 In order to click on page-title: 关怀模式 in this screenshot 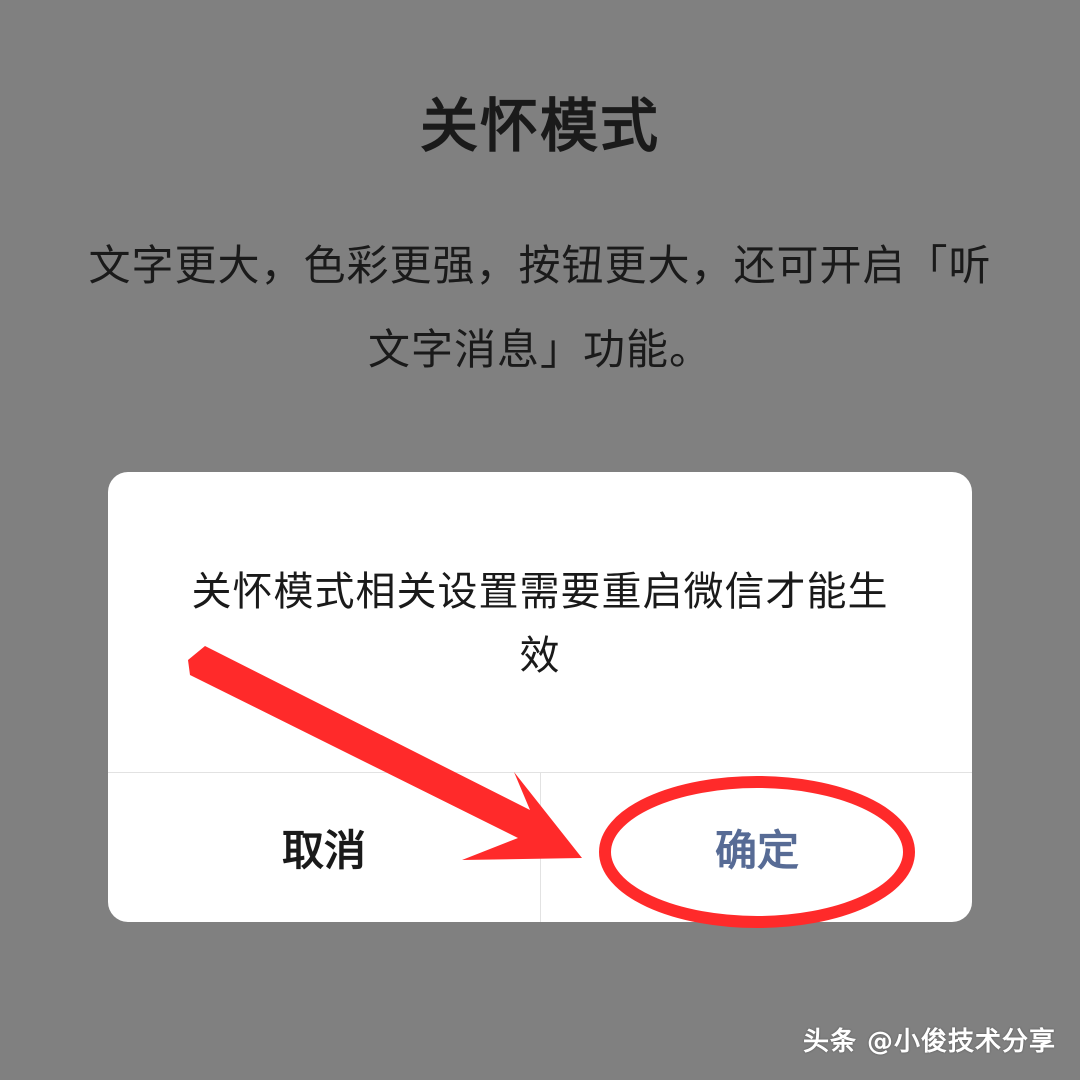, I will do `click(539, 126)`.